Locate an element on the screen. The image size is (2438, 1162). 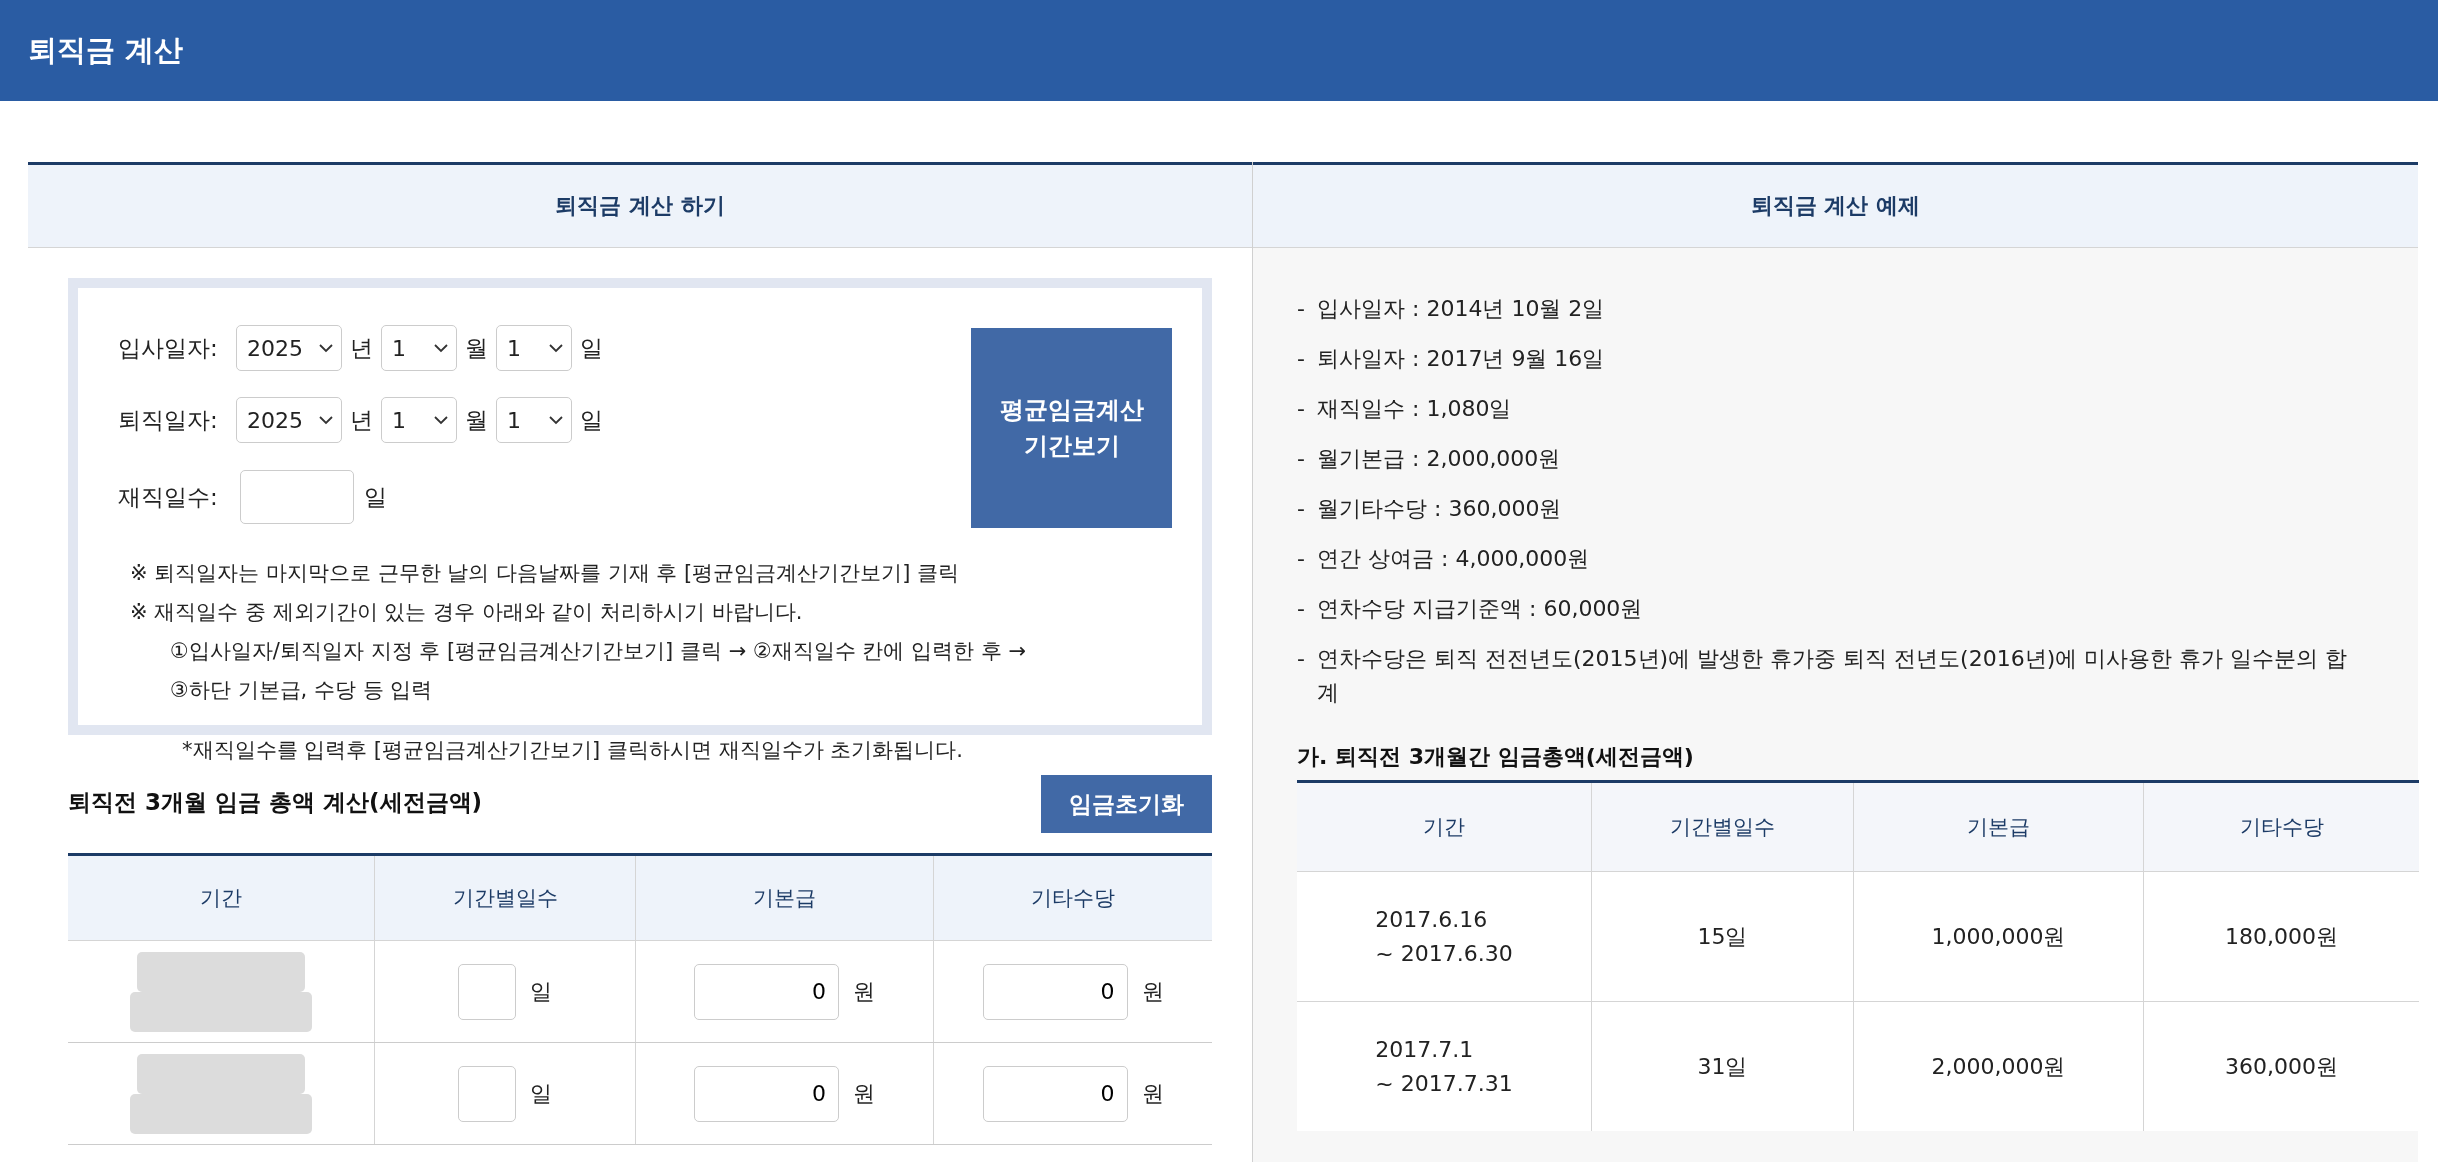
period-cell-text: 2017.7.1 ~ 2017.7.31 is located at coordinates (1444, 1066).